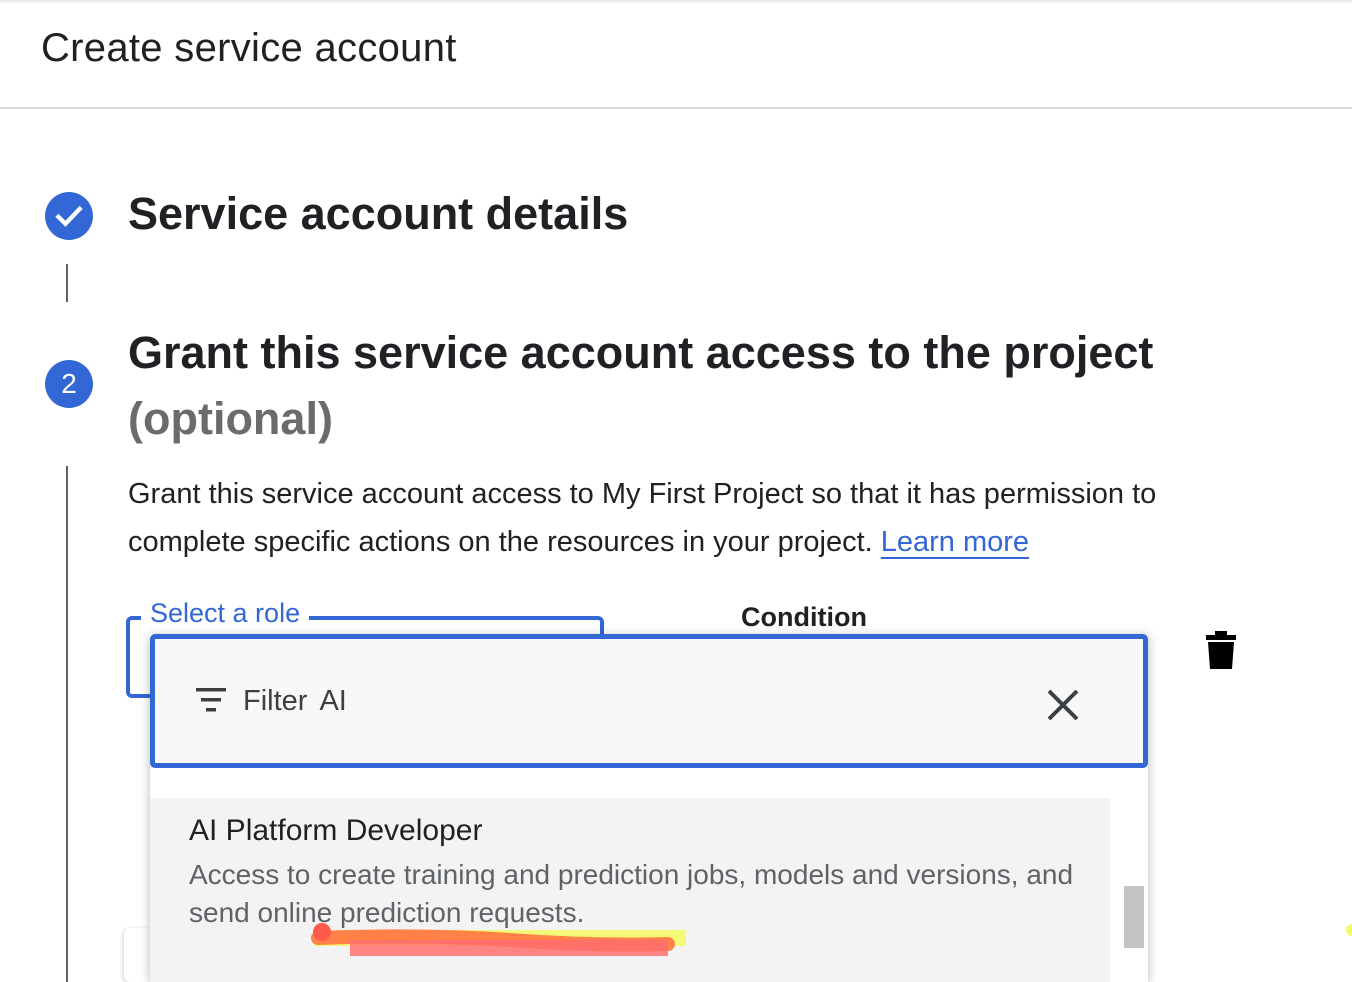 The image size is (1352, 982). I want to click on step-2-optional-label: (optional), so click(230, 418).